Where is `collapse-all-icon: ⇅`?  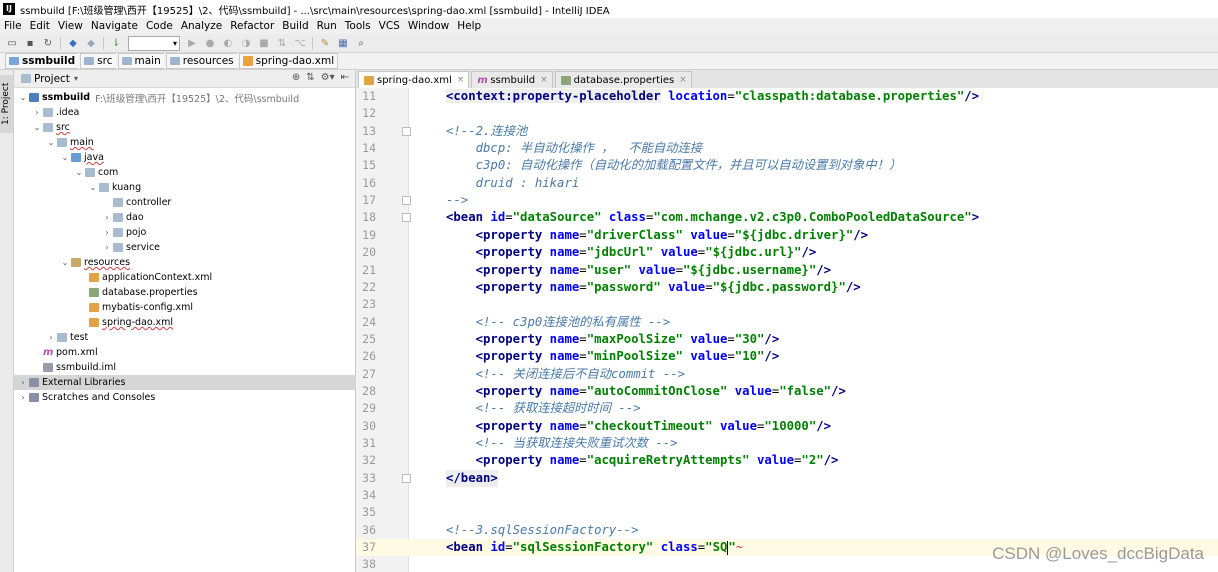
collapse-all-icon: ⇅ is located at coordinates (310, 77).